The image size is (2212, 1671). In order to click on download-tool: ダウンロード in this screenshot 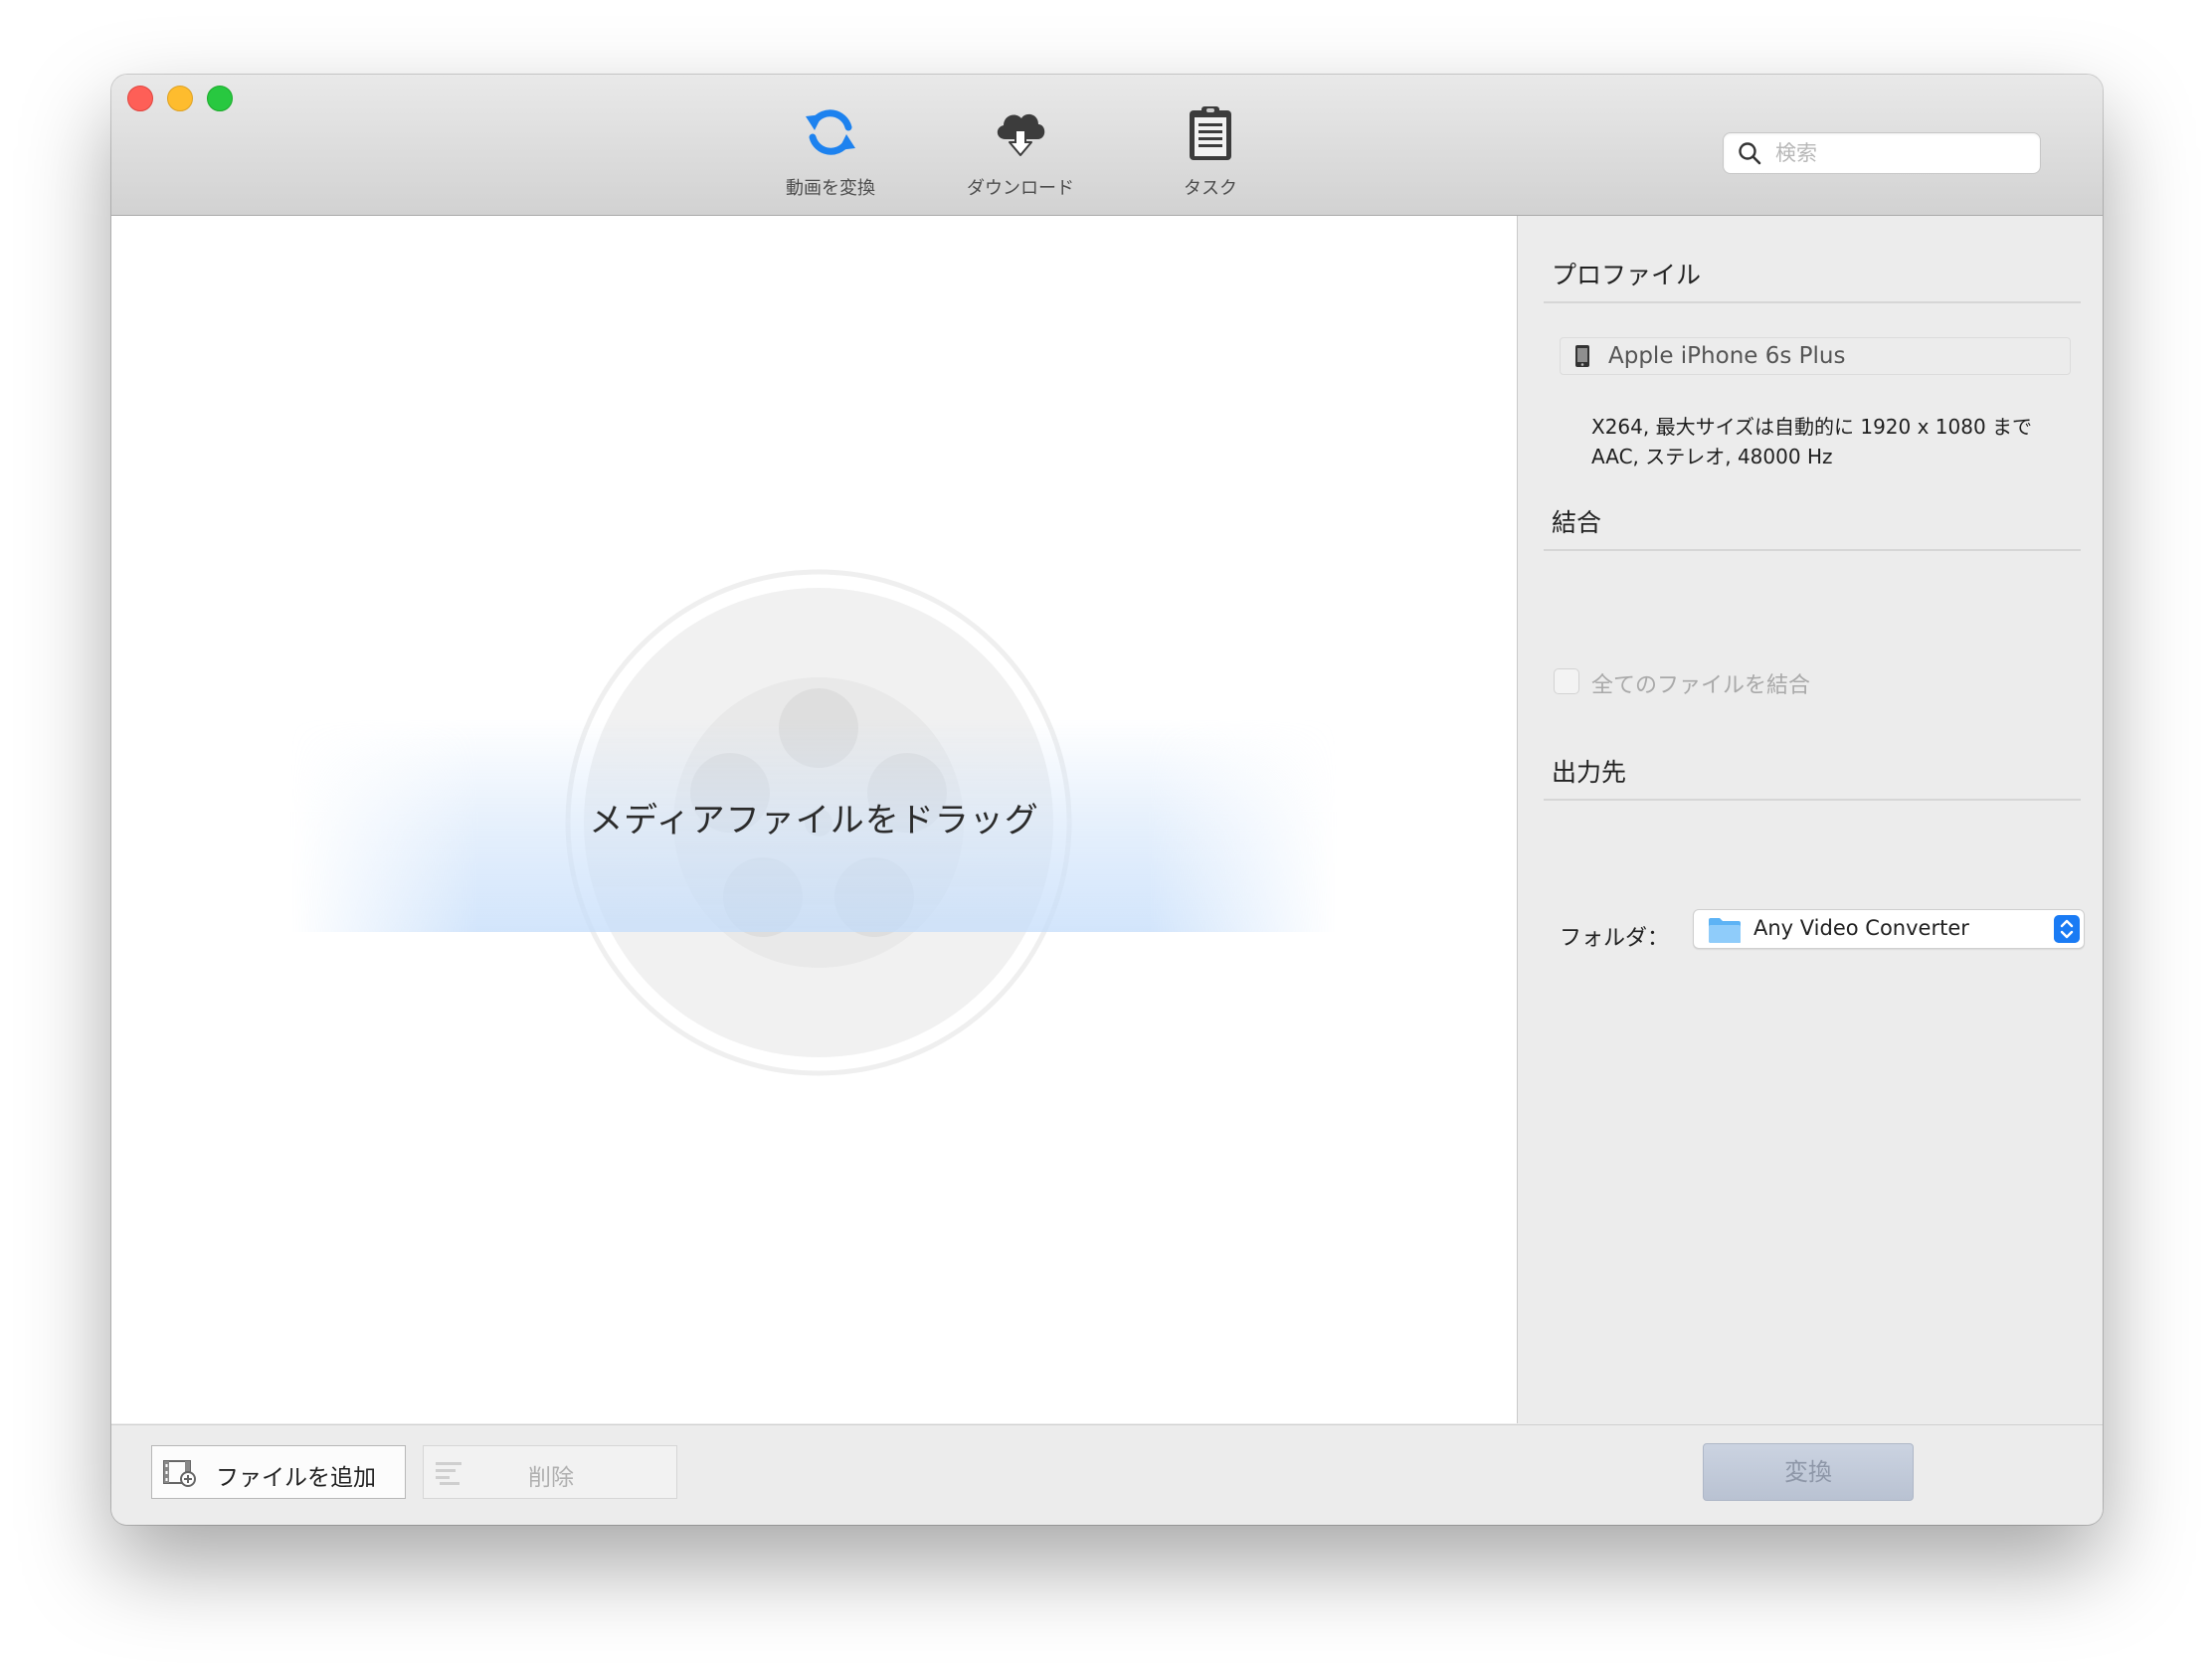, I will do `click(1020, 157)`.